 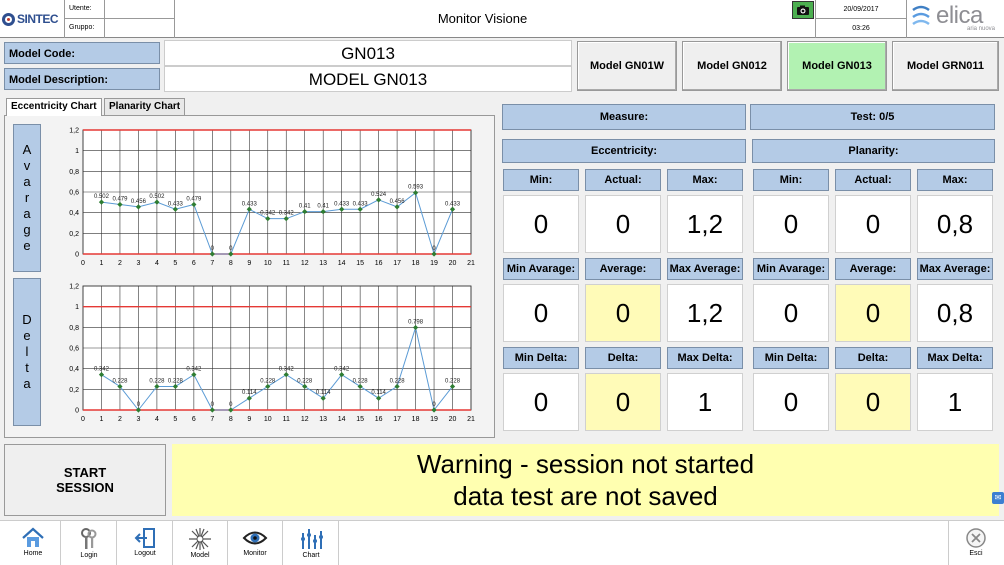 What do you see at coordinates (416, 419) in the screenshot?
I see `delta-chart-x-tick: 18` at bounding box center [416, 419].